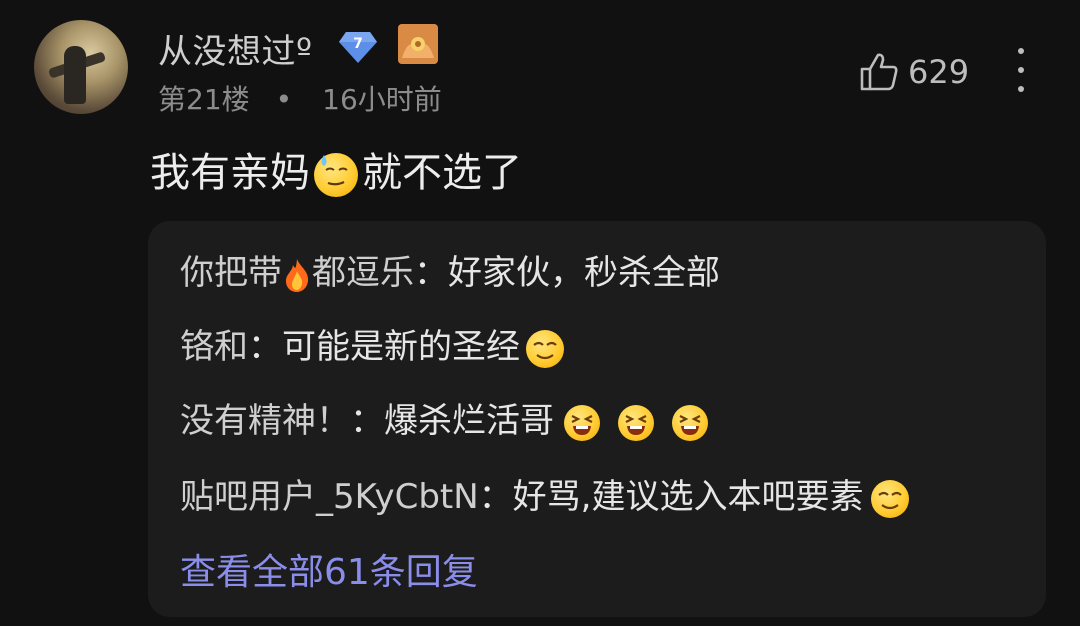  What do you see at coordinates (329, 497) in the screenshot?
I see `reply-author: 贴吧用户_5KyCbtN` at bounding box center [329, 497].